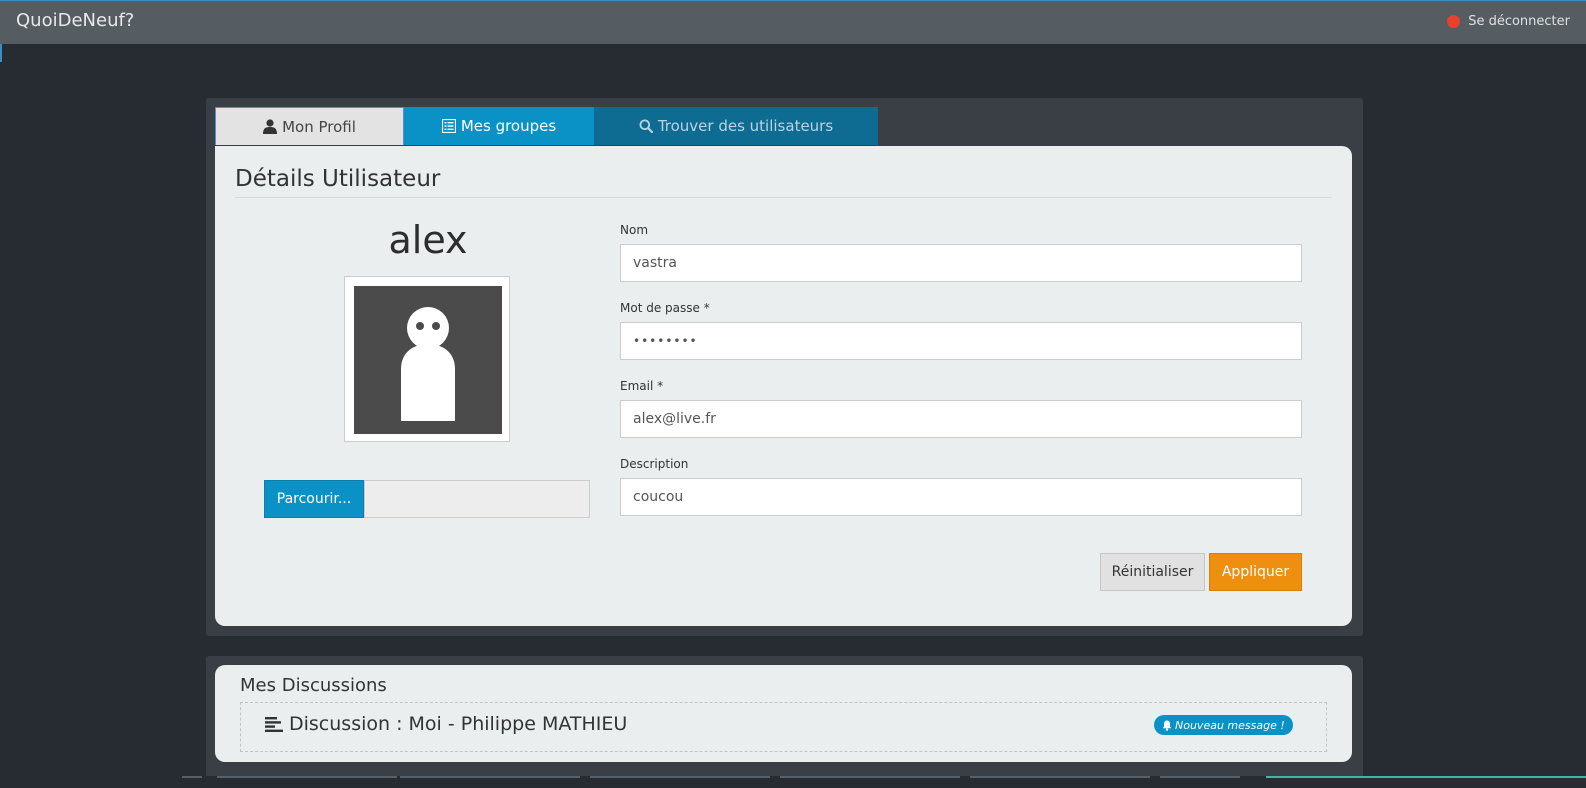  I want to click on app-brand: QuoiDeNeuf?, so click(75, 20).